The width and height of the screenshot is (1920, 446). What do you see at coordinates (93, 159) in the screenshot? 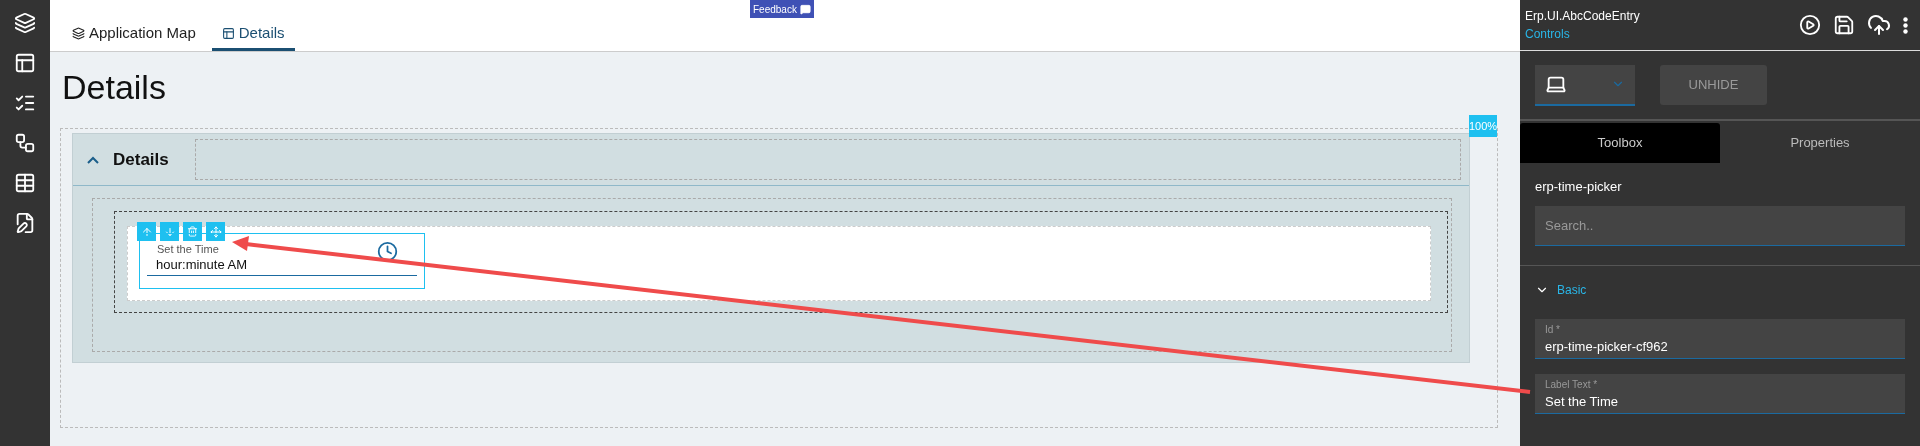
I see `chevron-up-icon` at bounding box center [93, 159].